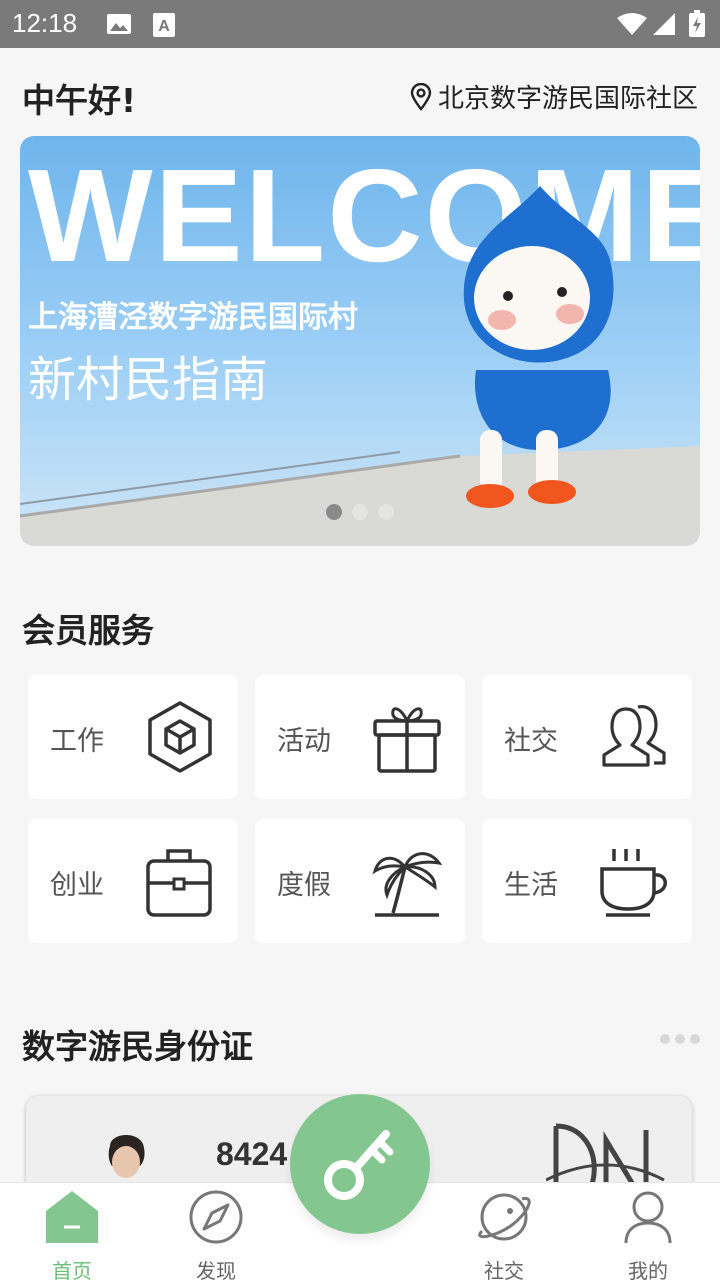  I want to click on image-notification-icon, so click(119, 26).